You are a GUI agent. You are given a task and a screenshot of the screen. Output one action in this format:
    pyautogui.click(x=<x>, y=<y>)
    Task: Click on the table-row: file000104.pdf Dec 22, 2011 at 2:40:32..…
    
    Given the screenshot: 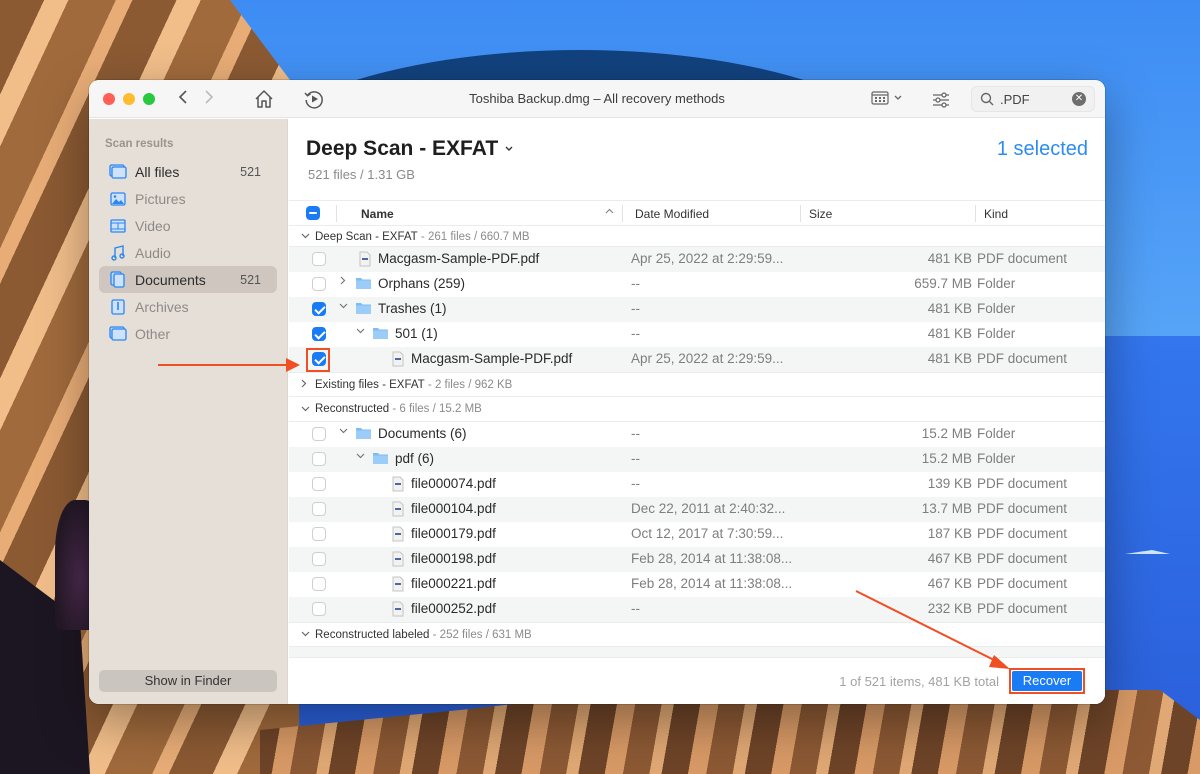 What is the action you would take?
    pyautogui.click(x=697, y=509)
    